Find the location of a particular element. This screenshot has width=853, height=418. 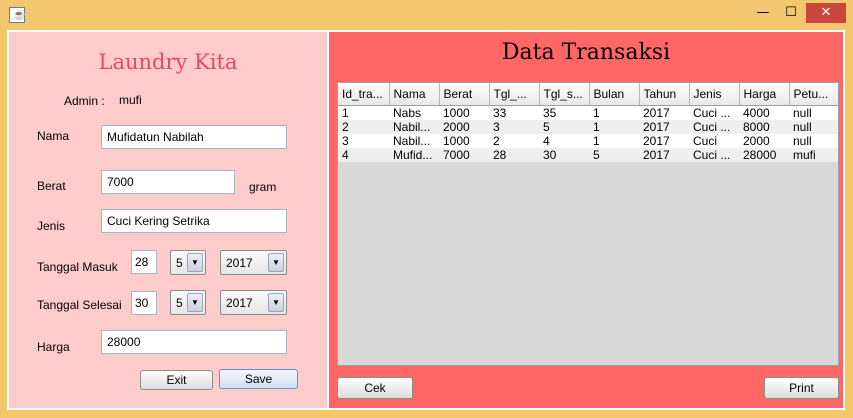

table-cell: 30 is located at coordinates (564, 155).